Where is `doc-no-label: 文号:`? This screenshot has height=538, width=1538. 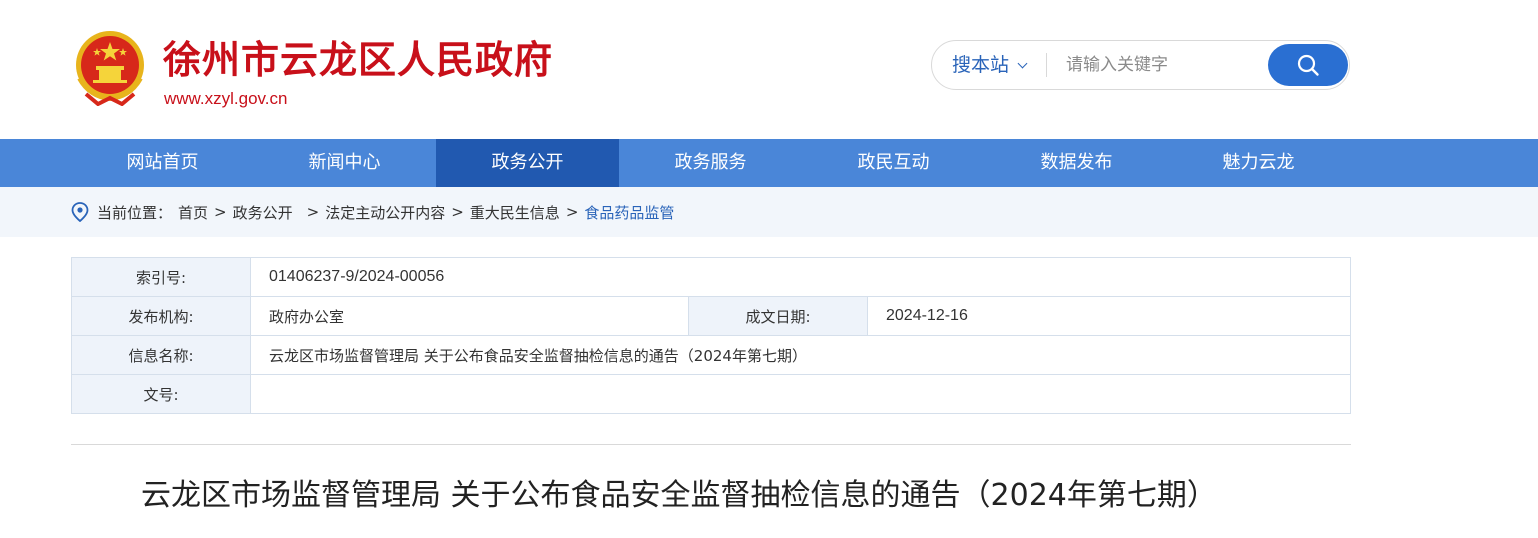
doc-no-label: 文号: is located at coordinates (161, 394).